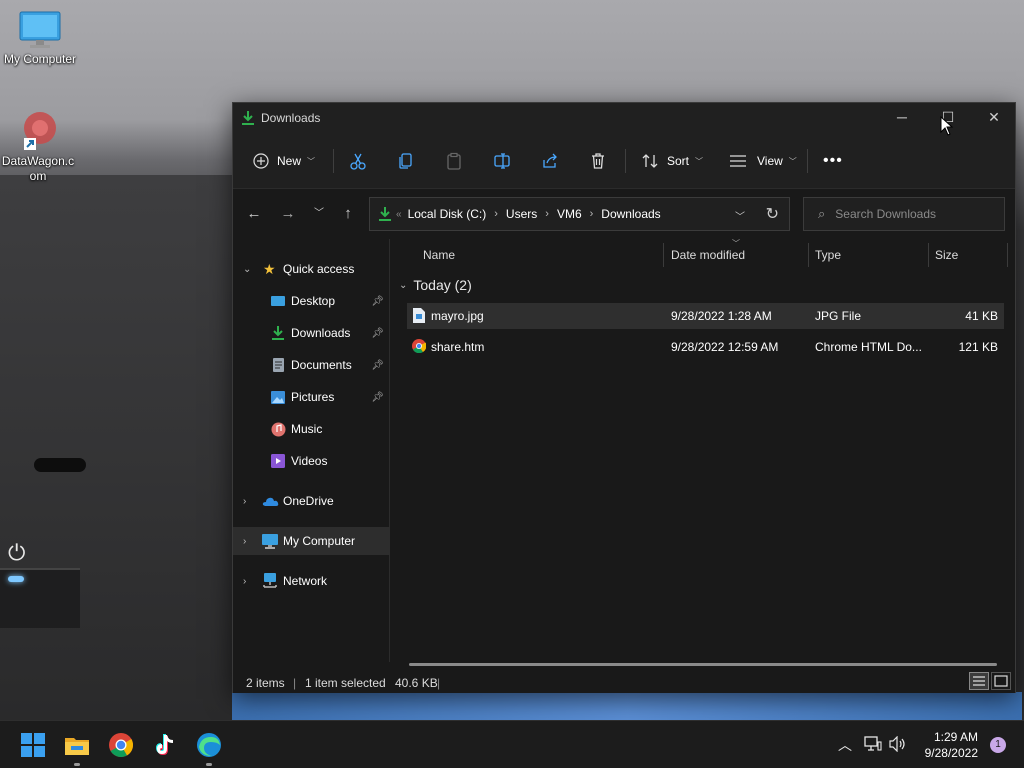 The width and height of the screenshot is (1024, 768). I want to click on star-icon: ★, so click(269, 268).